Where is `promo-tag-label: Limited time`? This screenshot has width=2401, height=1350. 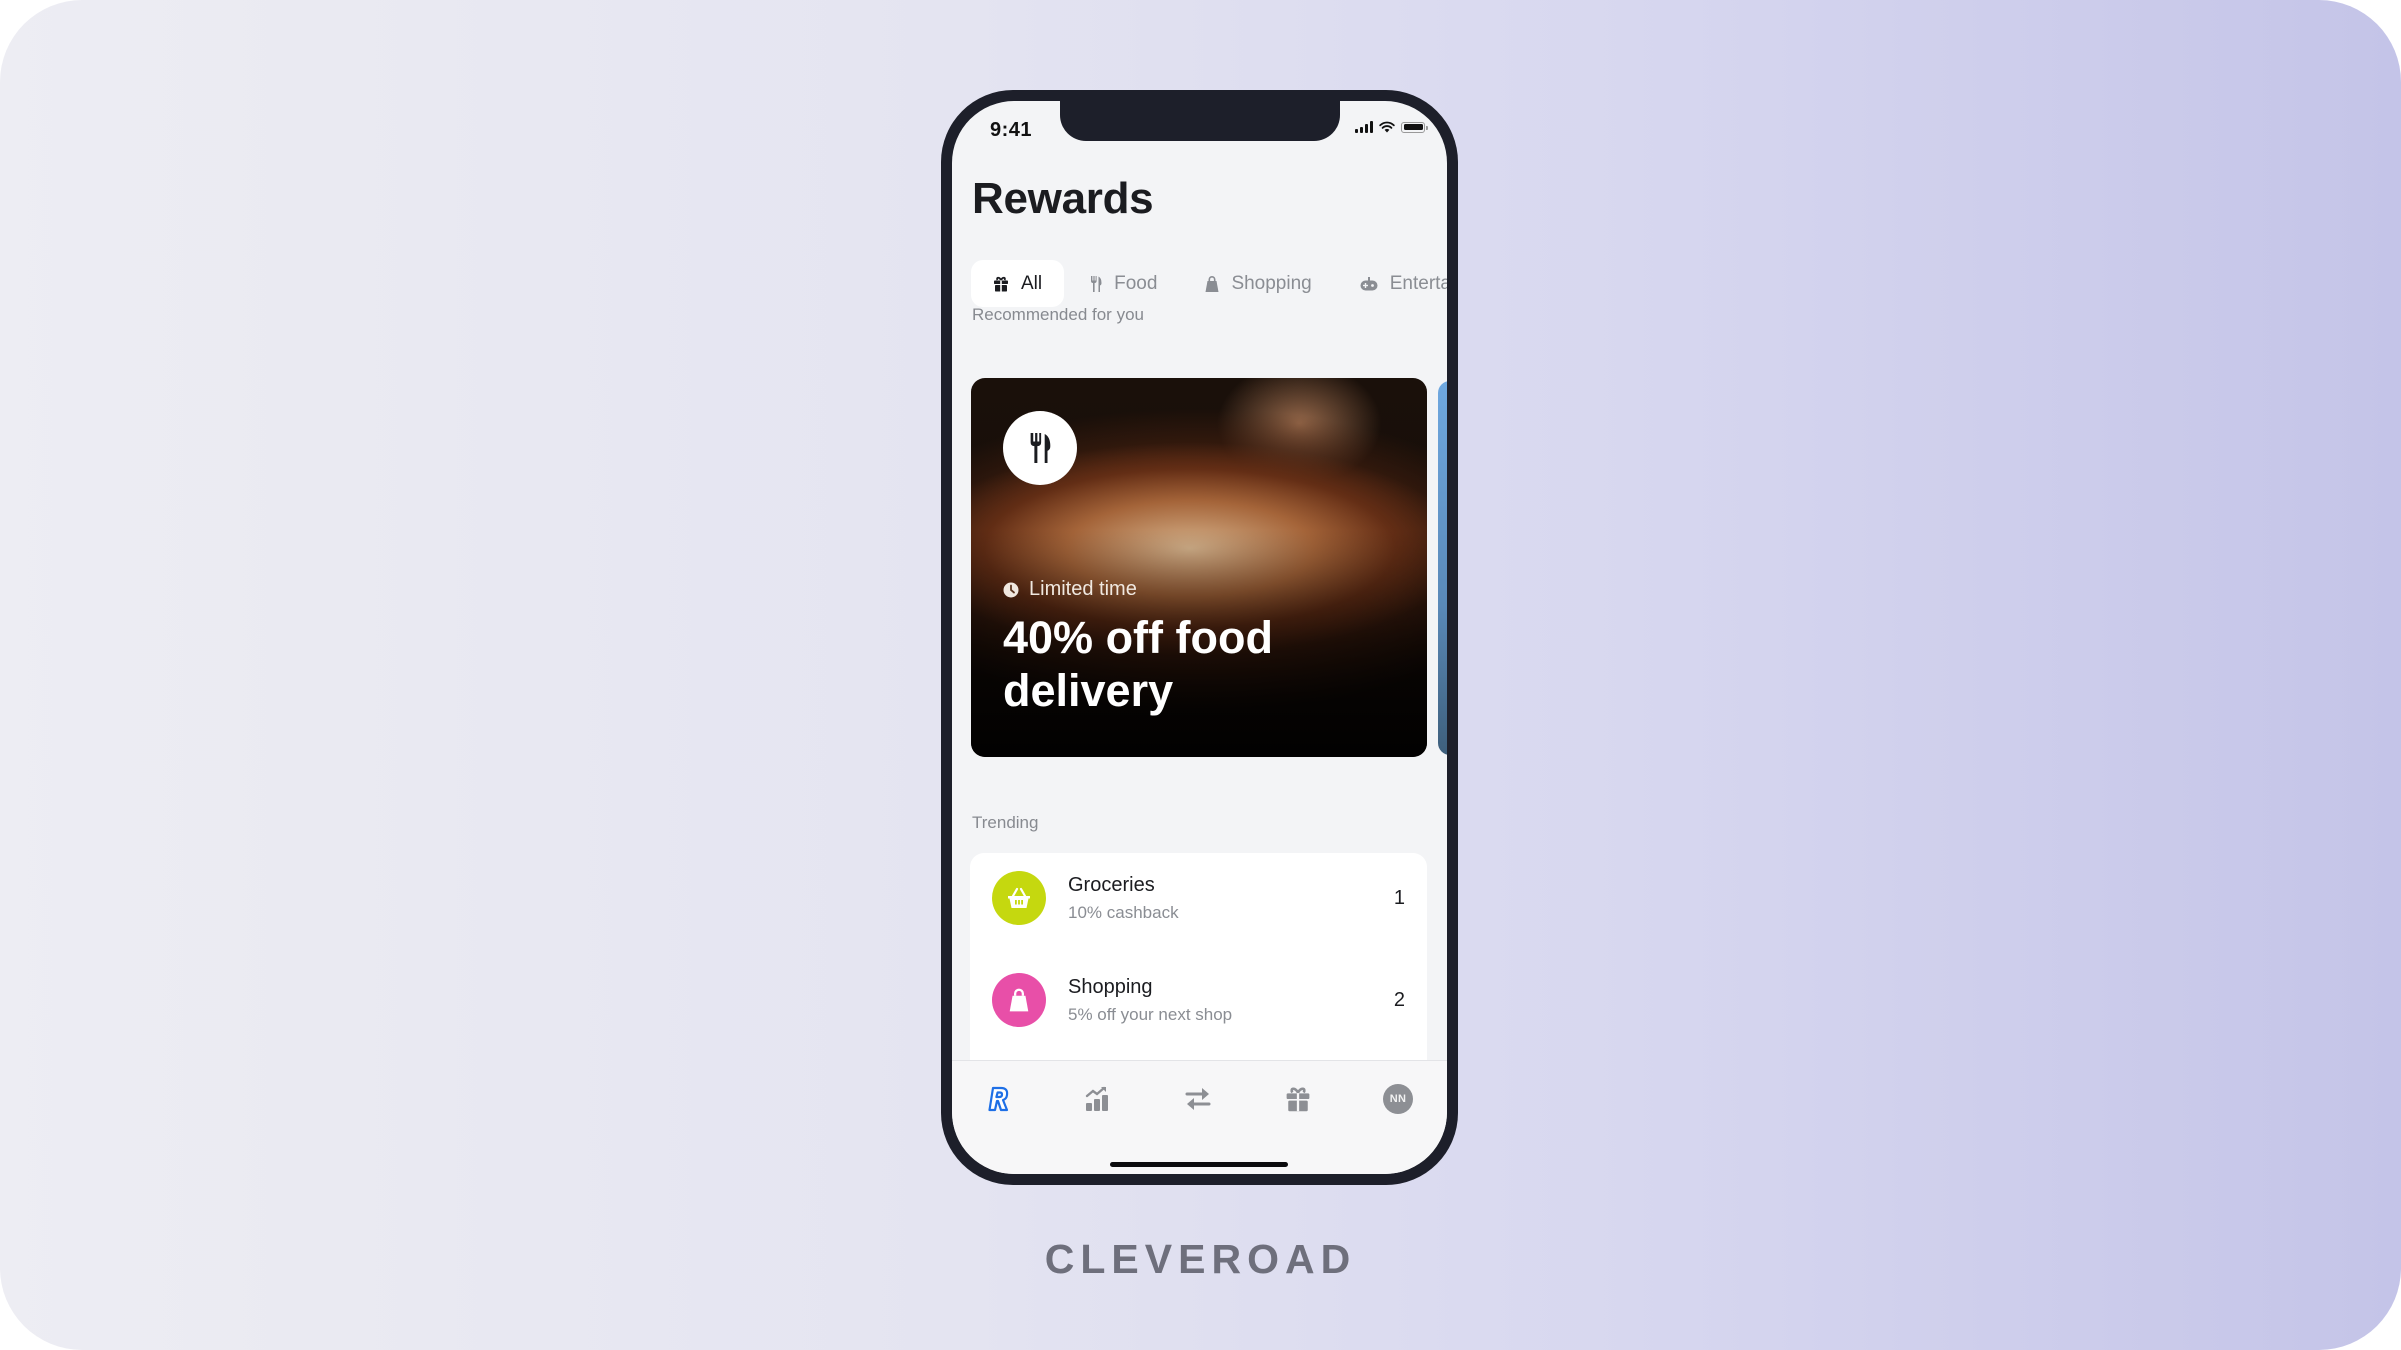
promo-tag-label: Limited time is located at coordinates (1083, 589).